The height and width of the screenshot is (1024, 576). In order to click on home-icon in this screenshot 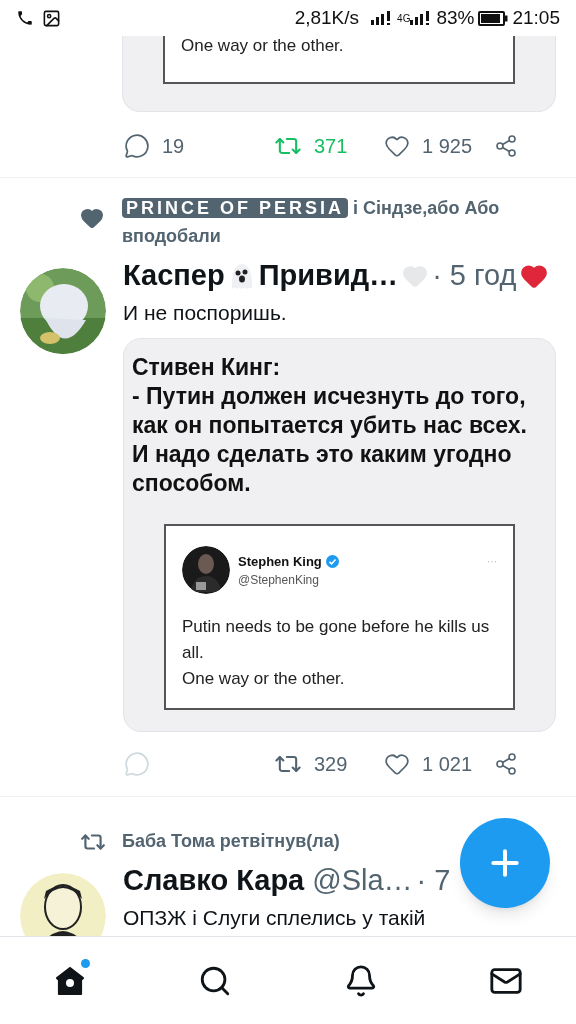, I will do `click(70, 980)`.